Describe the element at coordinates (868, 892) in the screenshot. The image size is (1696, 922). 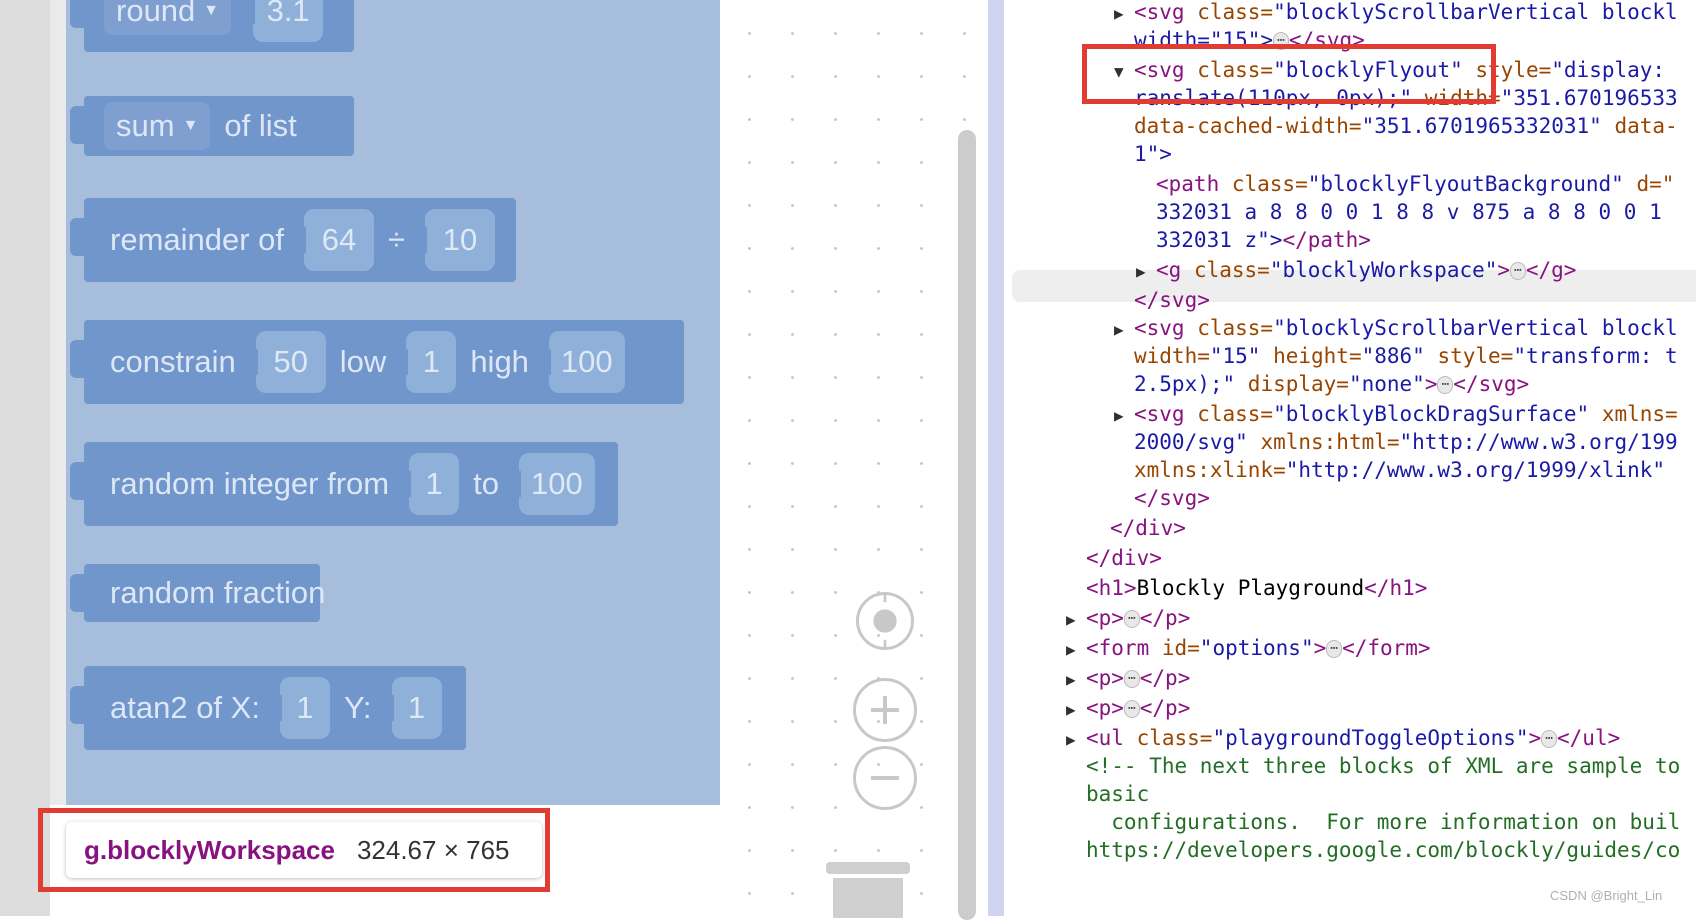
I see `trash-icon` at that location.